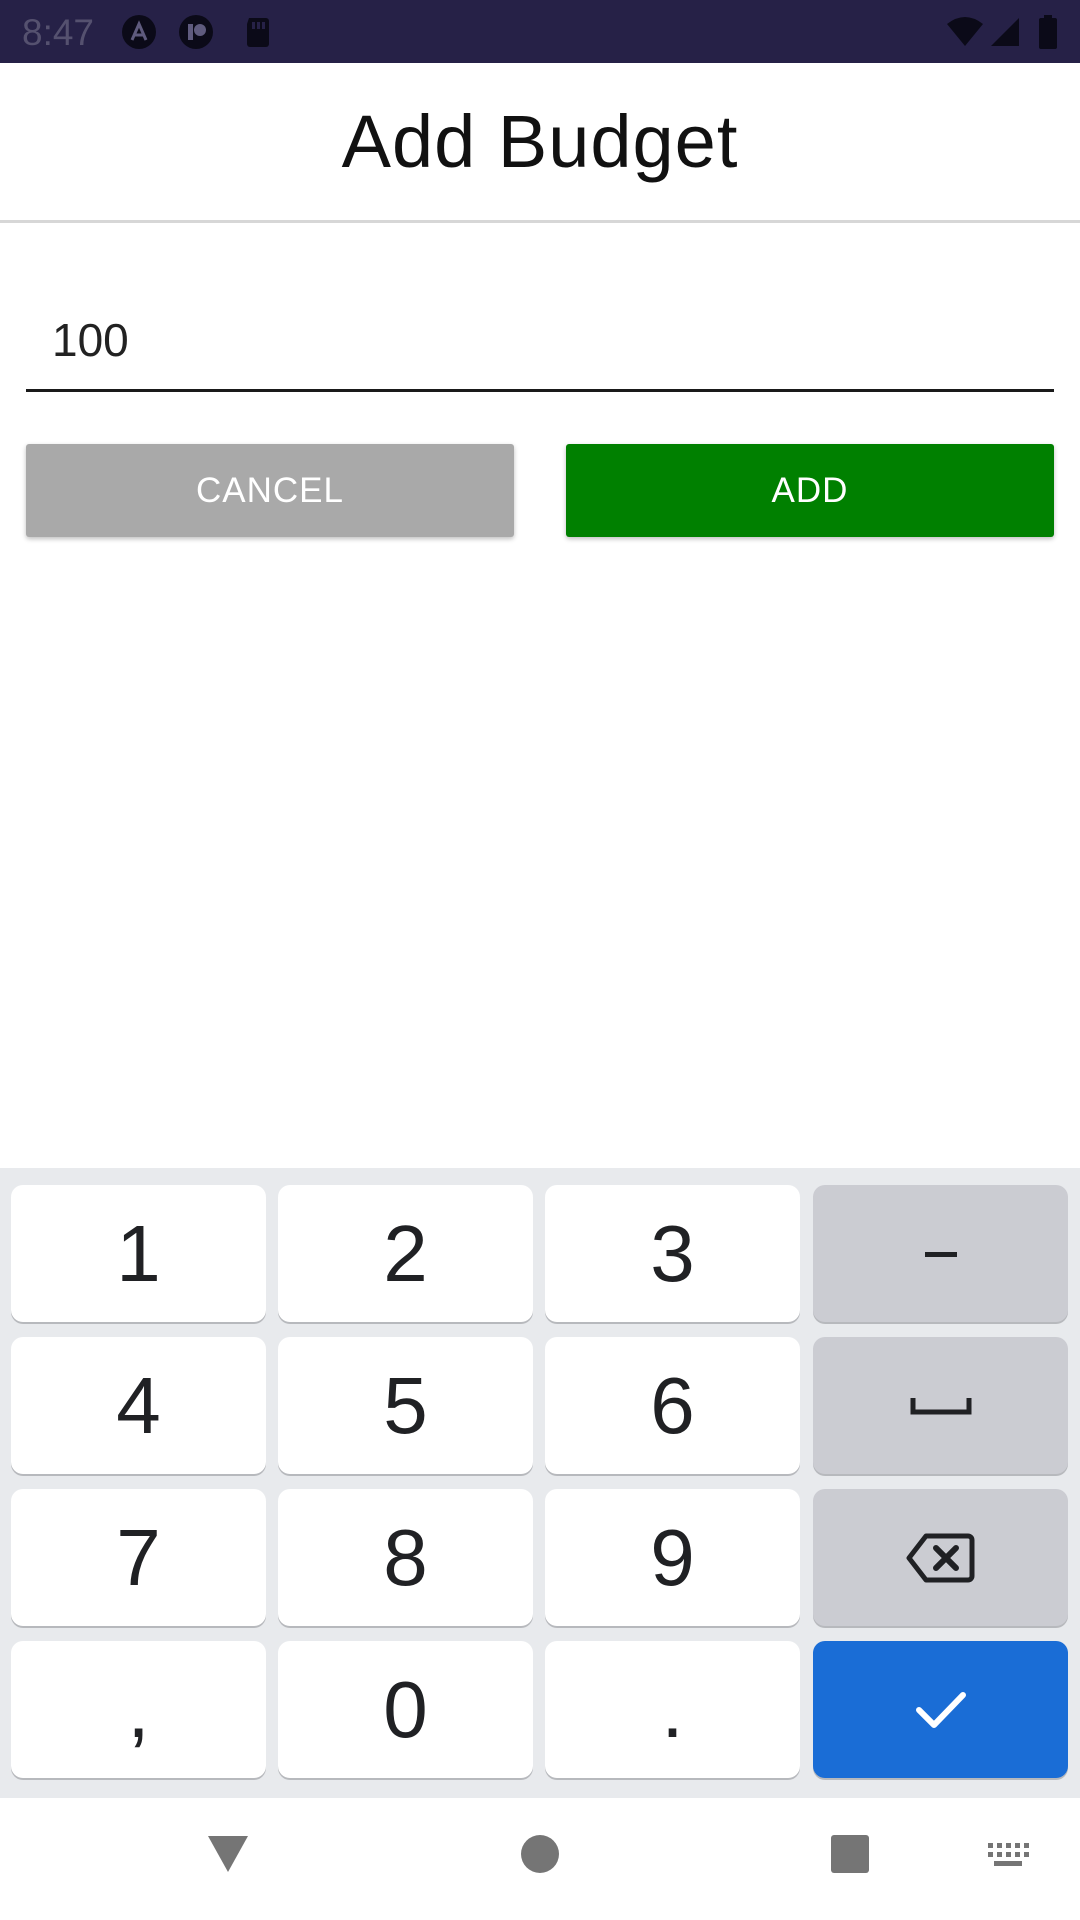  Describe the element at coordinates (58, 32) in the screenshot. I see `status-time: 8:47` at that location.